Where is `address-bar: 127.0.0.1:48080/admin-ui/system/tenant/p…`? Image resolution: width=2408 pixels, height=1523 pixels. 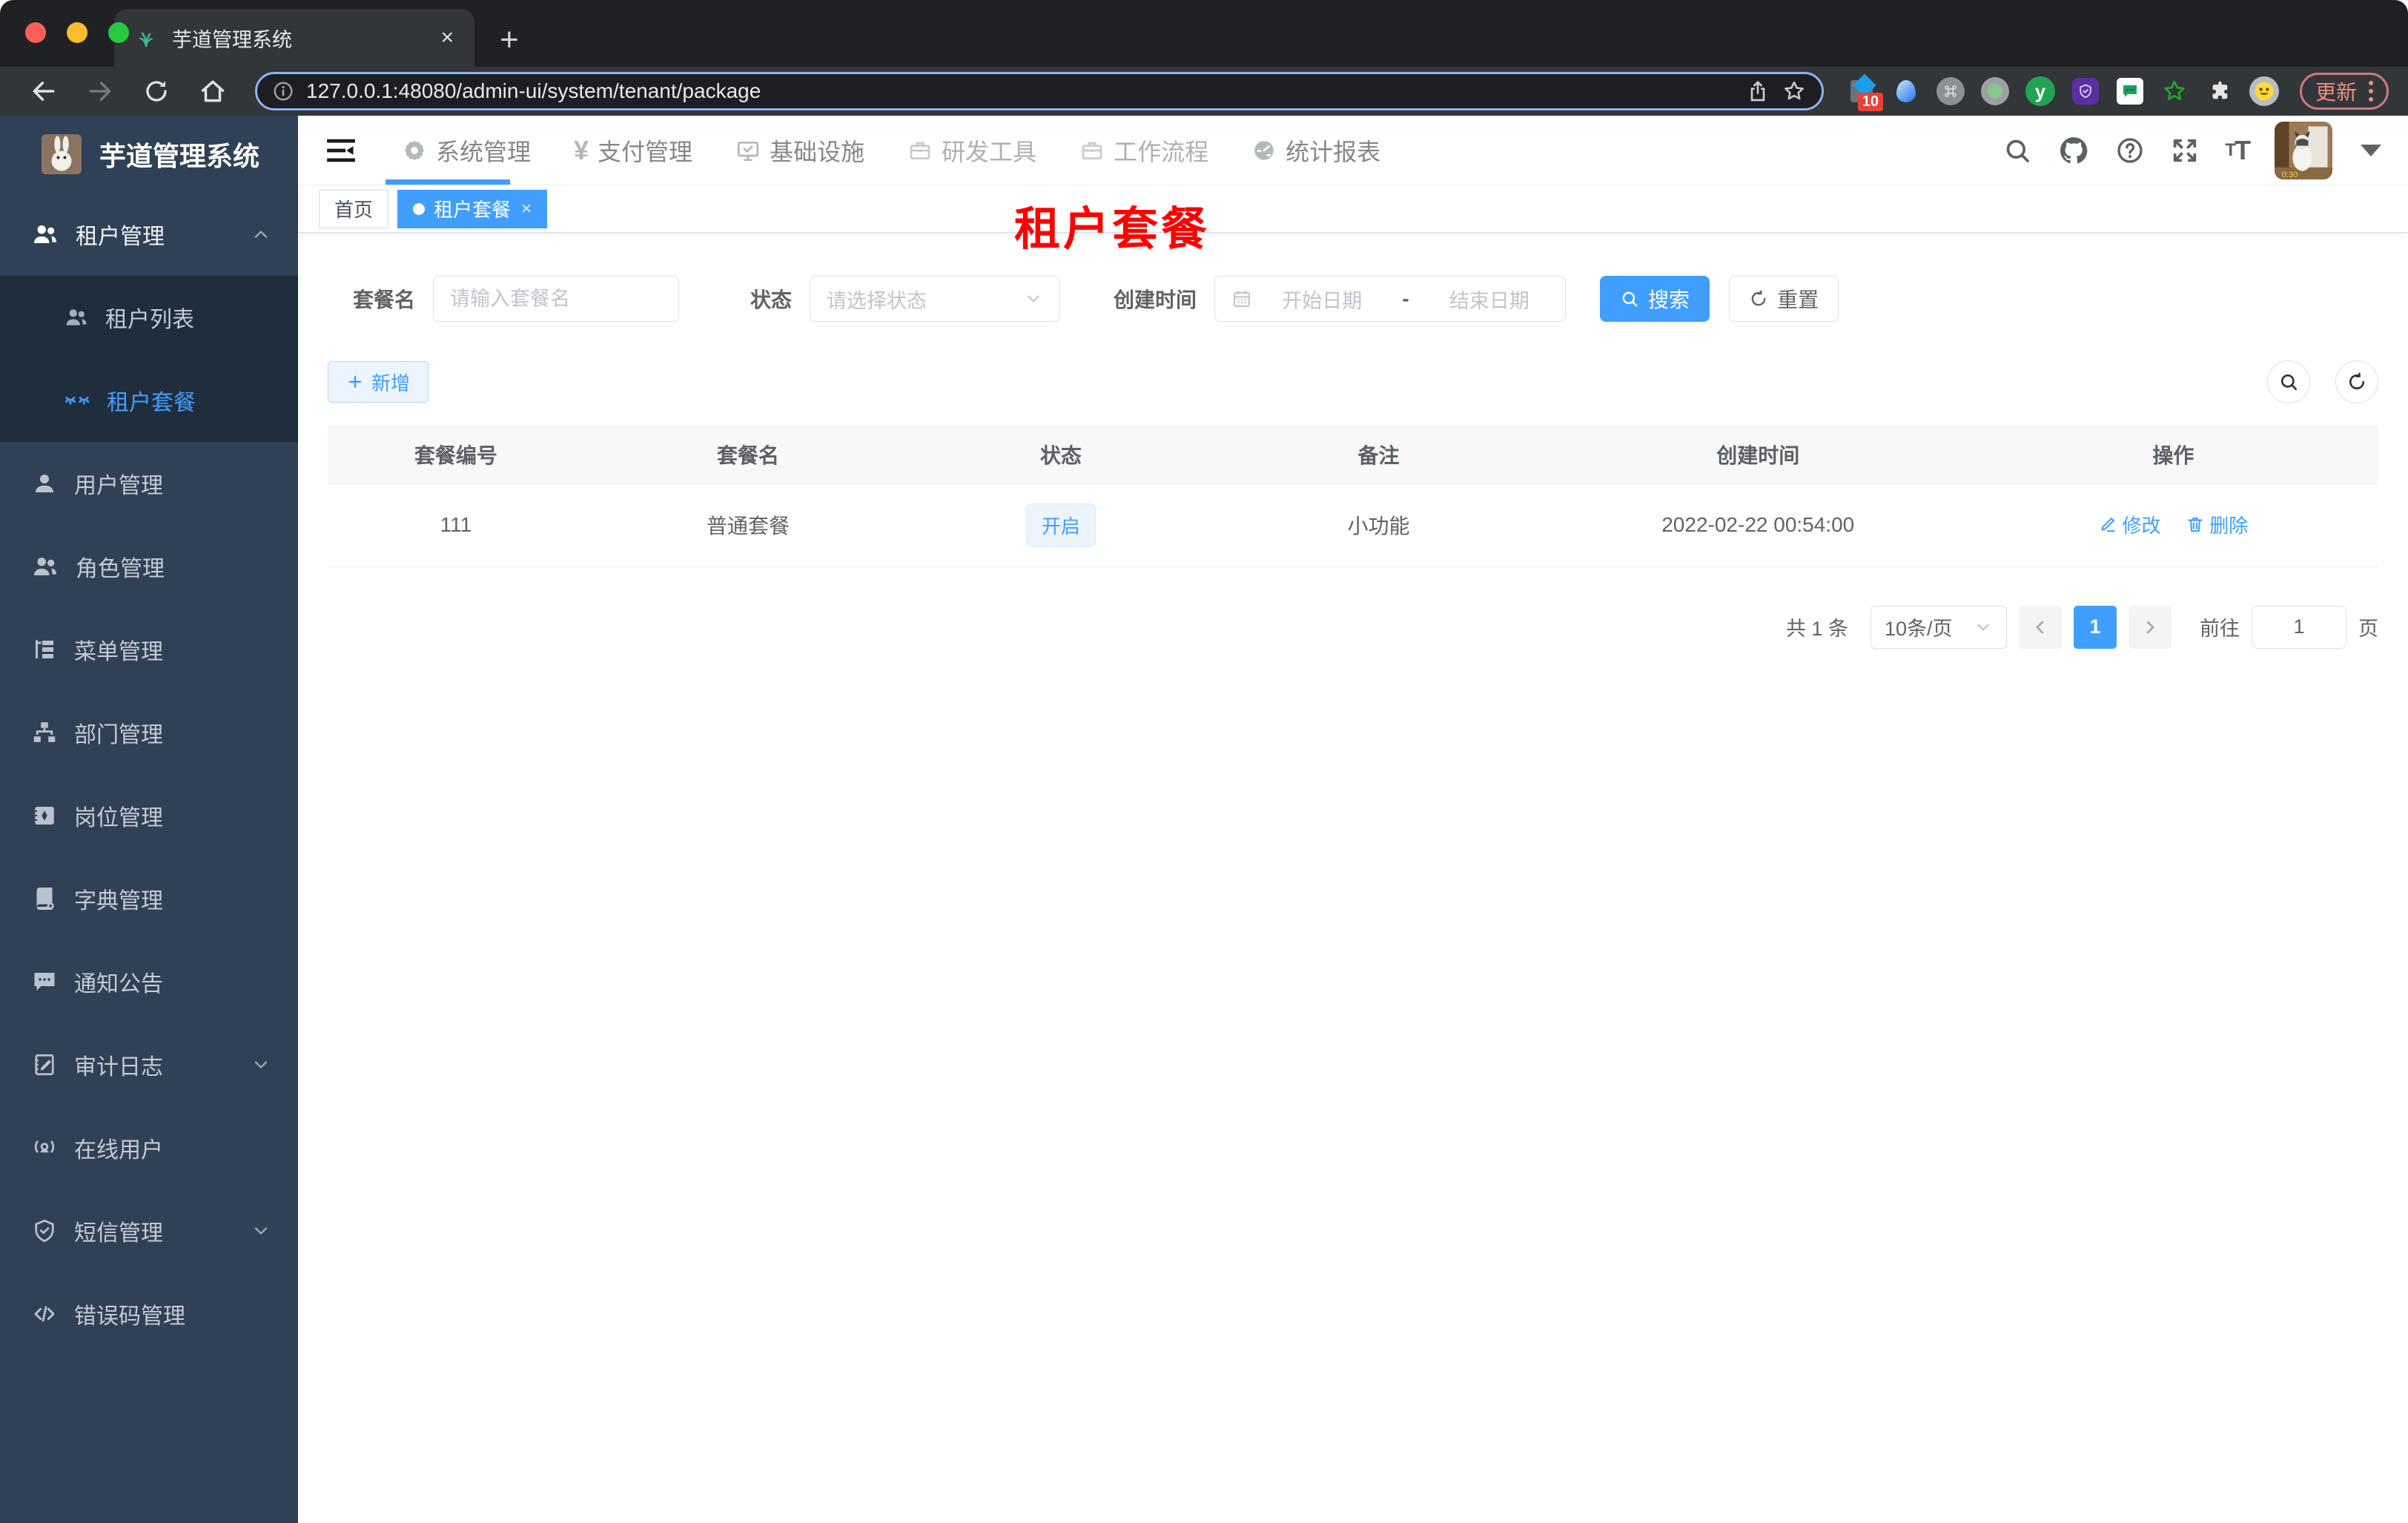 address-bar: 127.0.0.1:48080/admin-ui/system/tenant/p… is located at coordinates (1039, 91).